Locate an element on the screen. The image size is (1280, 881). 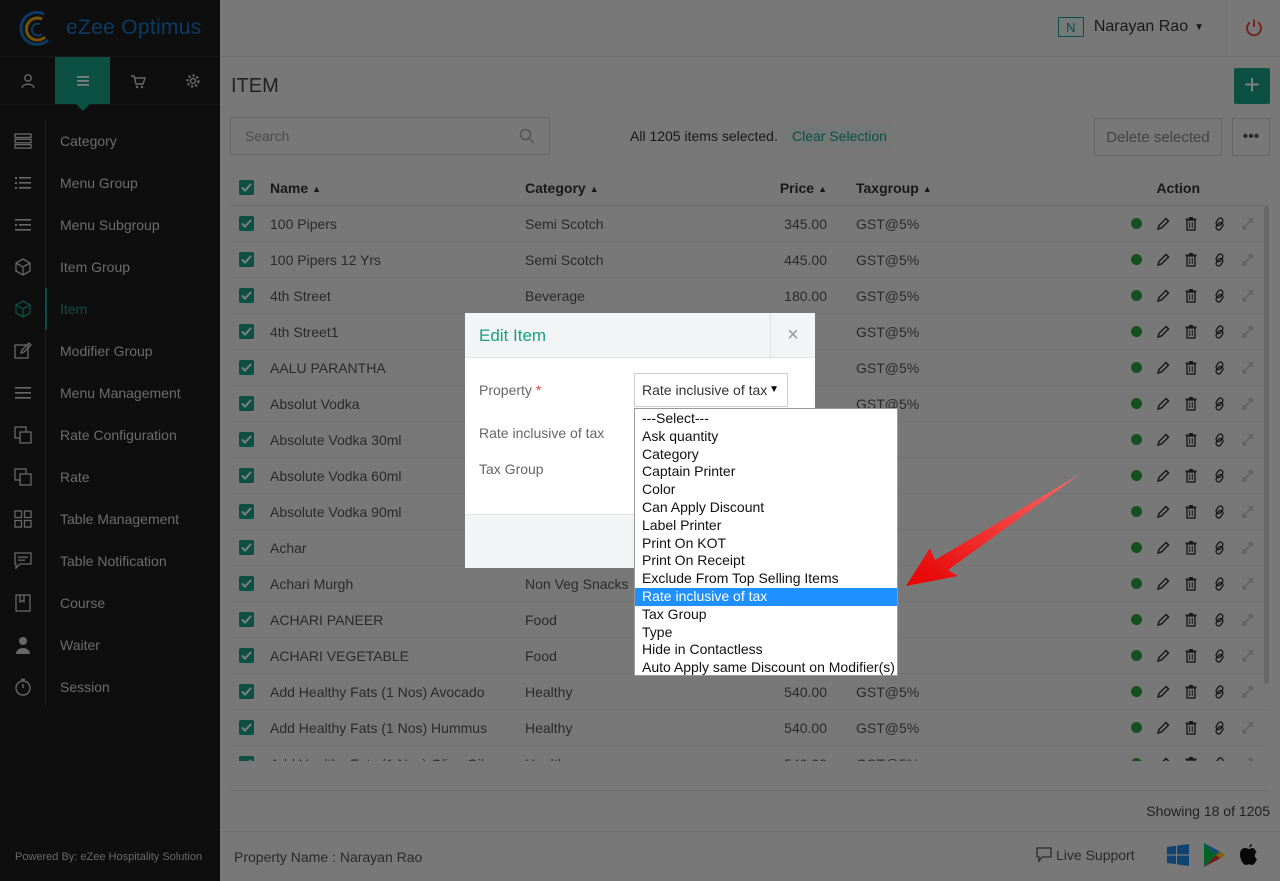
dropdown-option: Color is located at coordinates (766, 490).